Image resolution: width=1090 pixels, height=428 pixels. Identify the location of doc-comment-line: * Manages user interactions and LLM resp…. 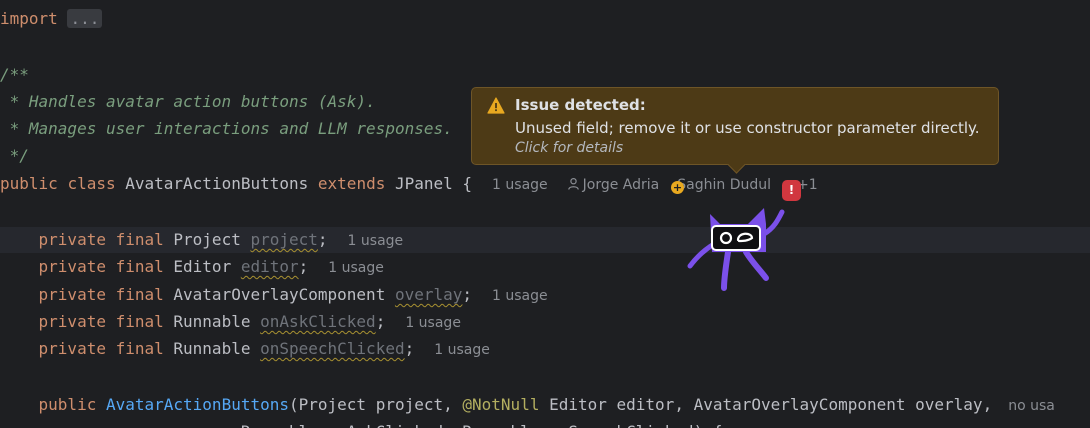
(226, 128).